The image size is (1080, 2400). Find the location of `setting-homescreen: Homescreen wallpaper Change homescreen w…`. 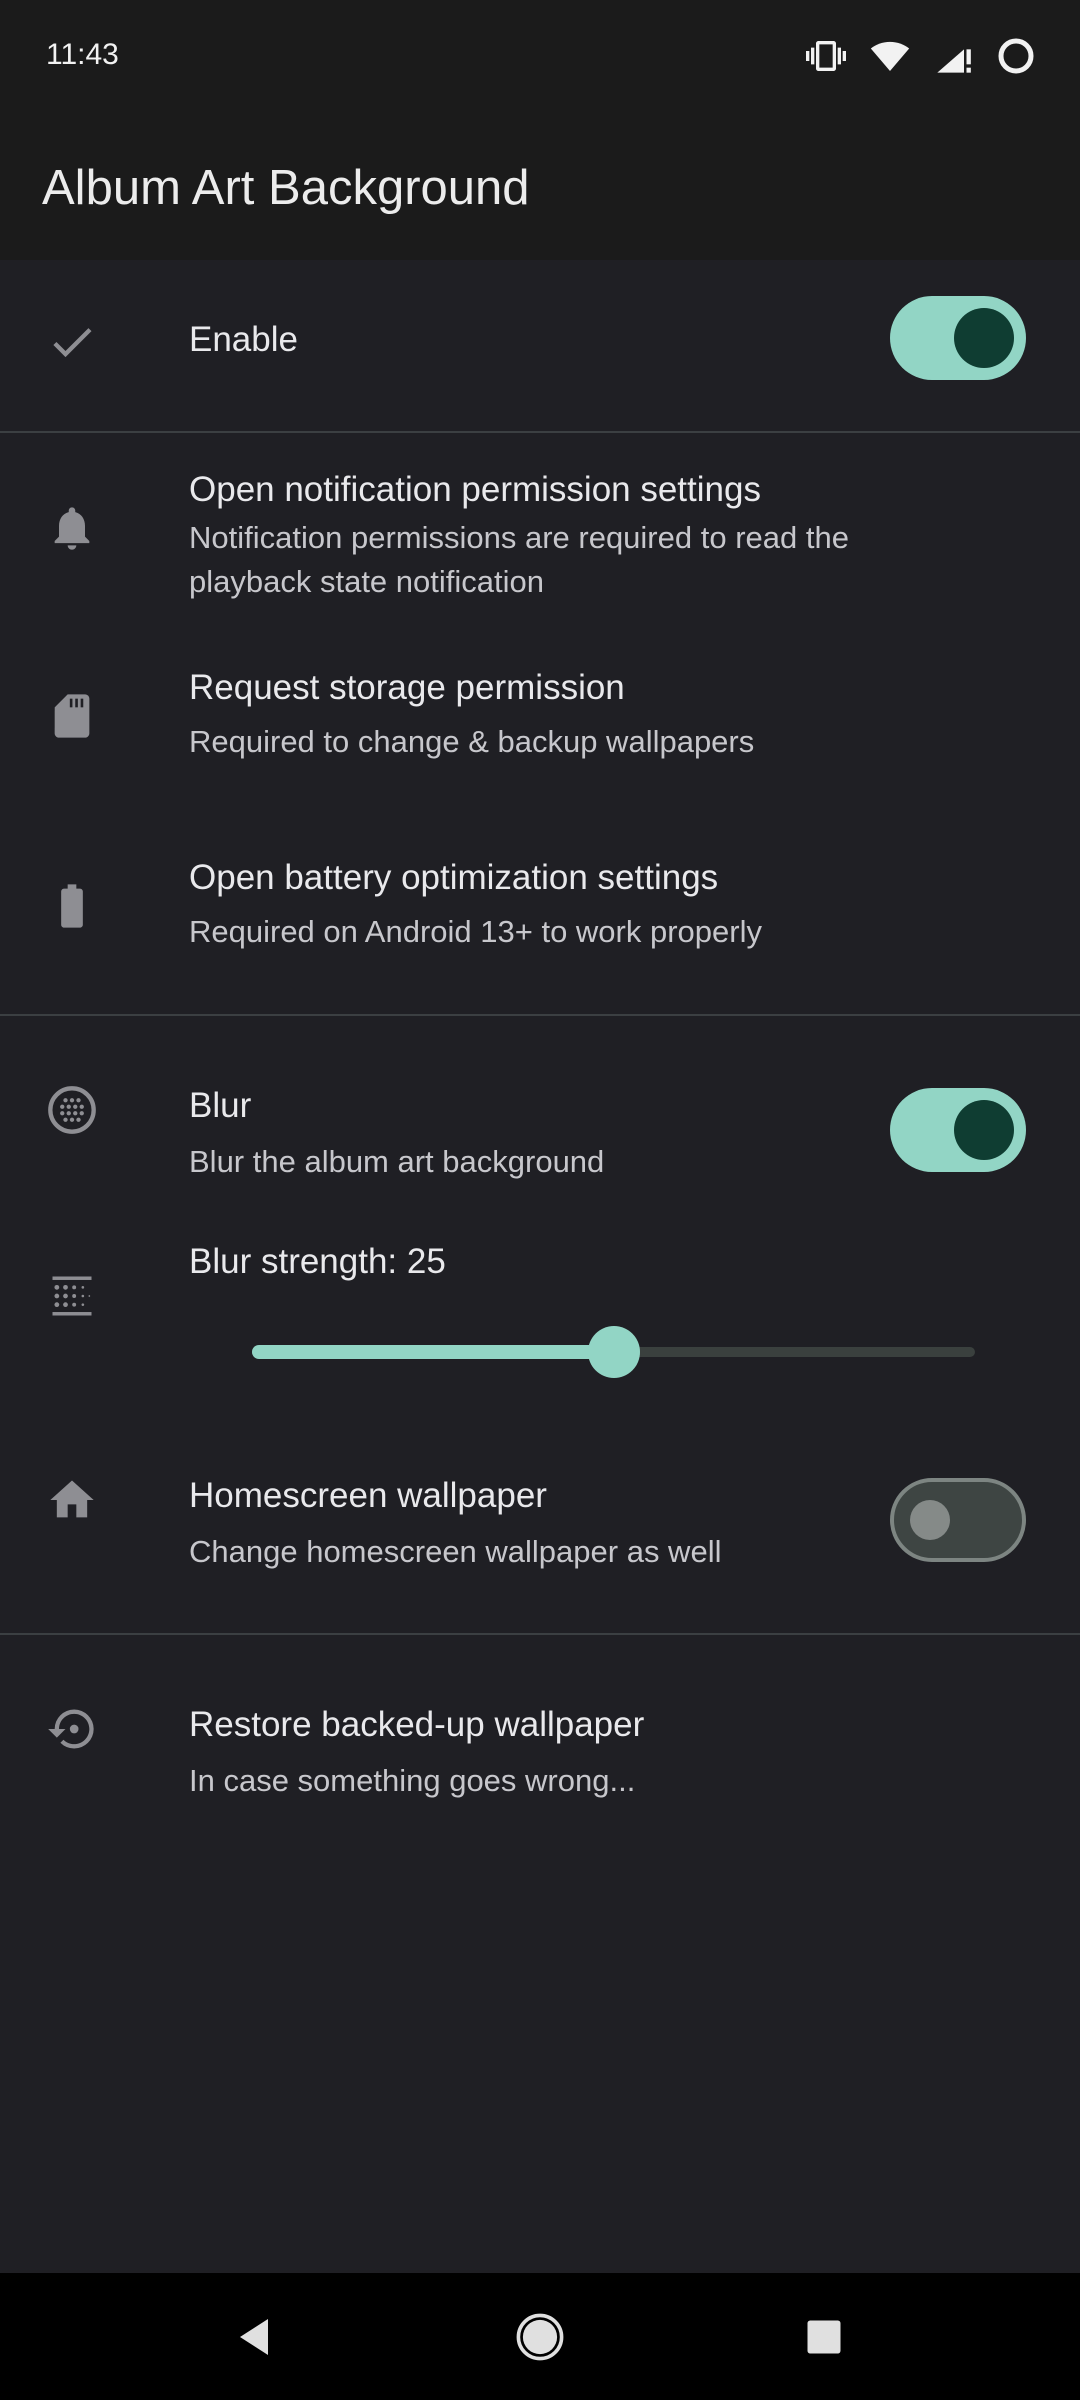

setting-homescreen: Homescreen wallpaper Change homescreen w… is located at coordinates (540, 1501).